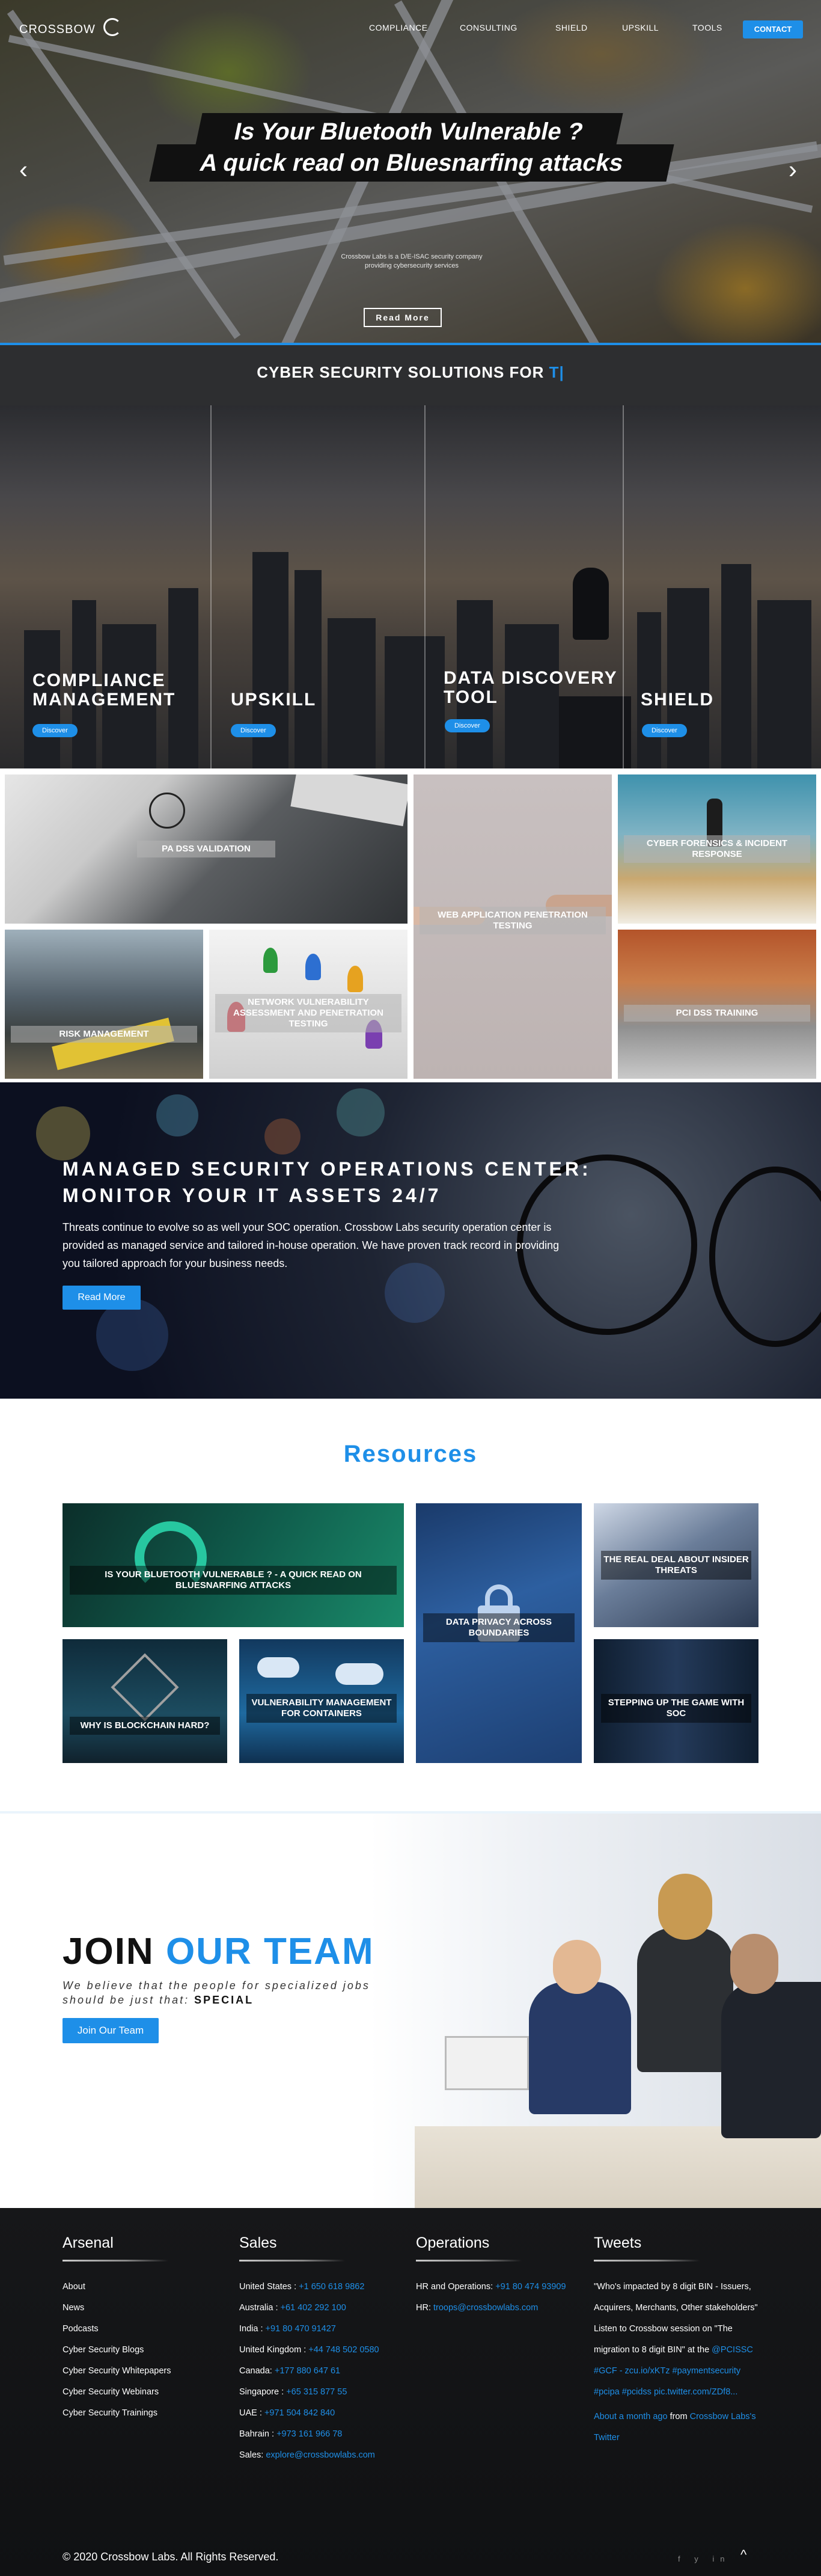 Image resolution: width=821 pixels, height=2576 pixels. I want to click on panel-data-discovery-discover-button: Discover, so click(468, 725).